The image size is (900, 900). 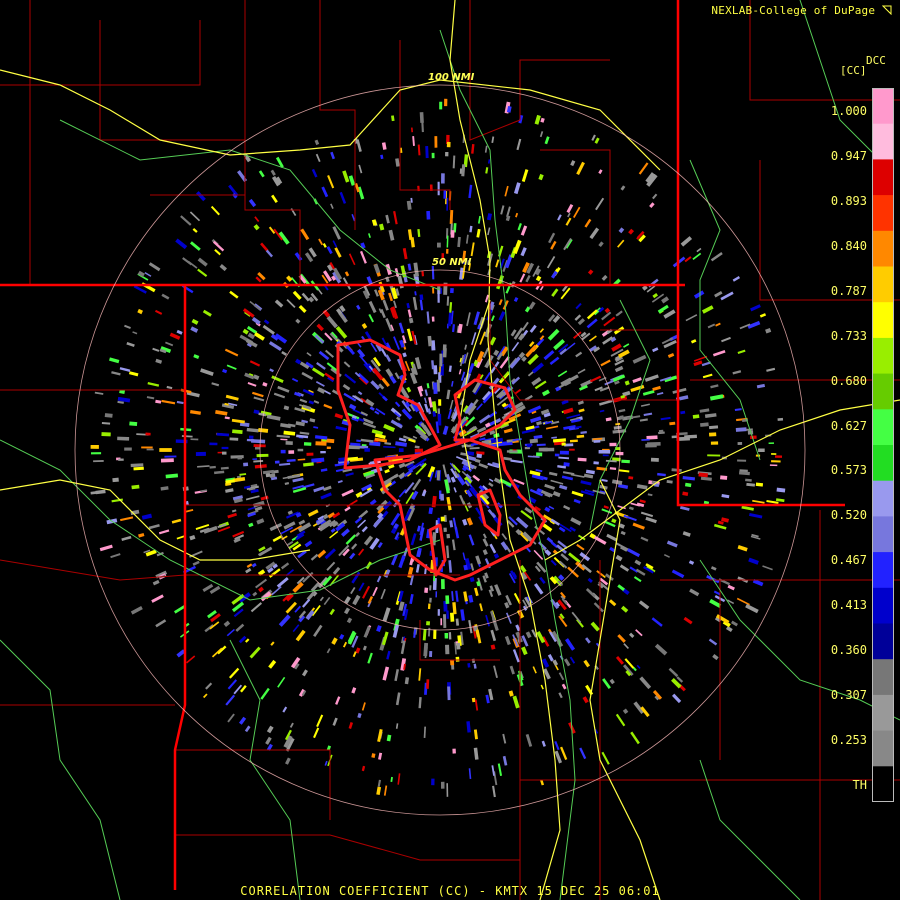 I want to click on color-scale-bar, so click(x=883, y=445).